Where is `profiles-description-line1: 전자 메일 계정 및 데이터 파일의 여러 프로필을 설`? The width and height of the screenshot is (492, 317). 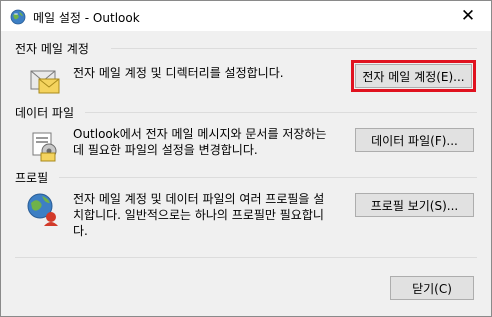 profiles-description-line1: 전자 메일 계정 및 데이터 파일의 여러 프로필을 설 is located at coordinates (199, 199).